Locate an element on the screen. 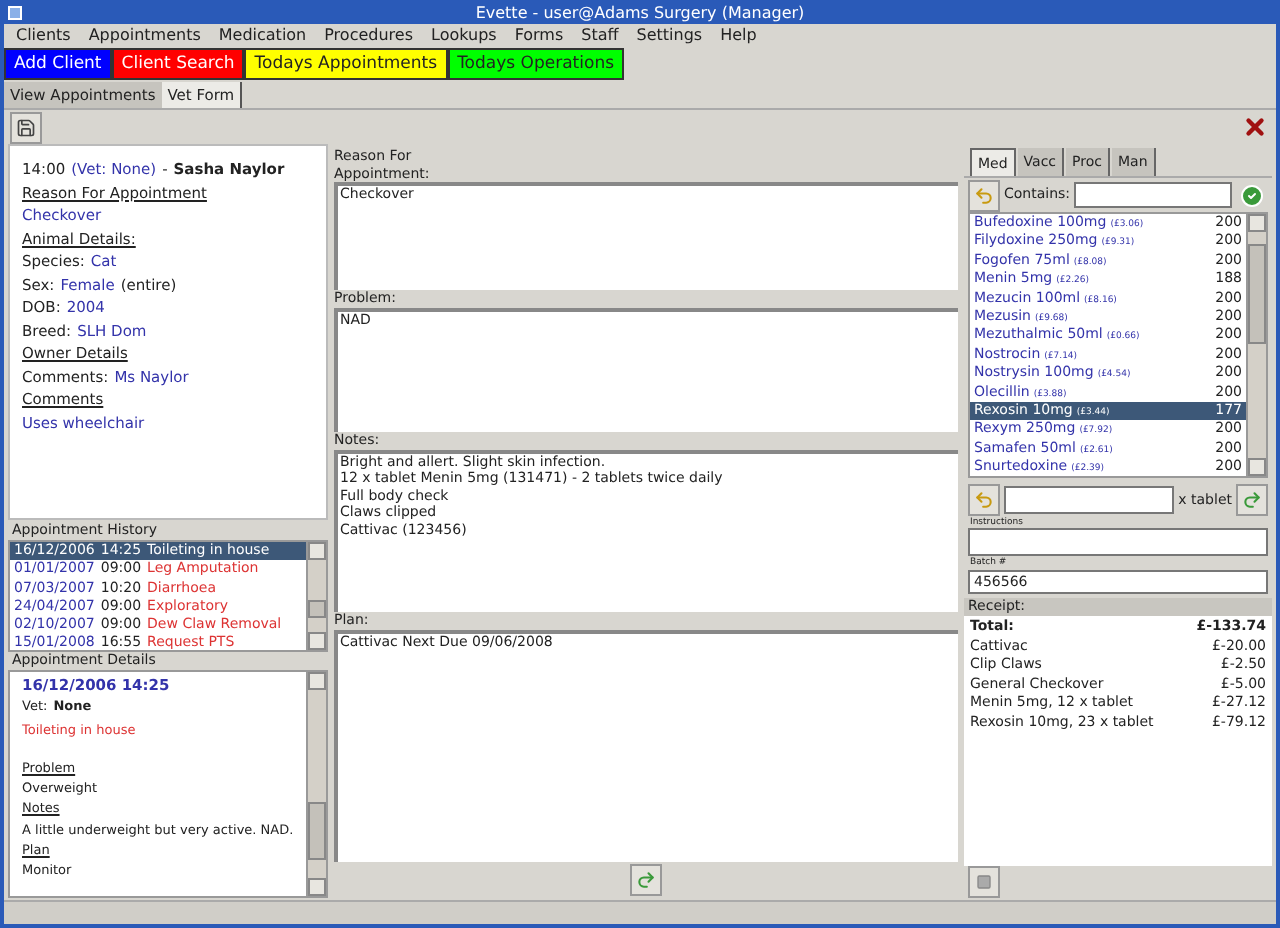  quantity-field is located at coordinates (1089, 500).